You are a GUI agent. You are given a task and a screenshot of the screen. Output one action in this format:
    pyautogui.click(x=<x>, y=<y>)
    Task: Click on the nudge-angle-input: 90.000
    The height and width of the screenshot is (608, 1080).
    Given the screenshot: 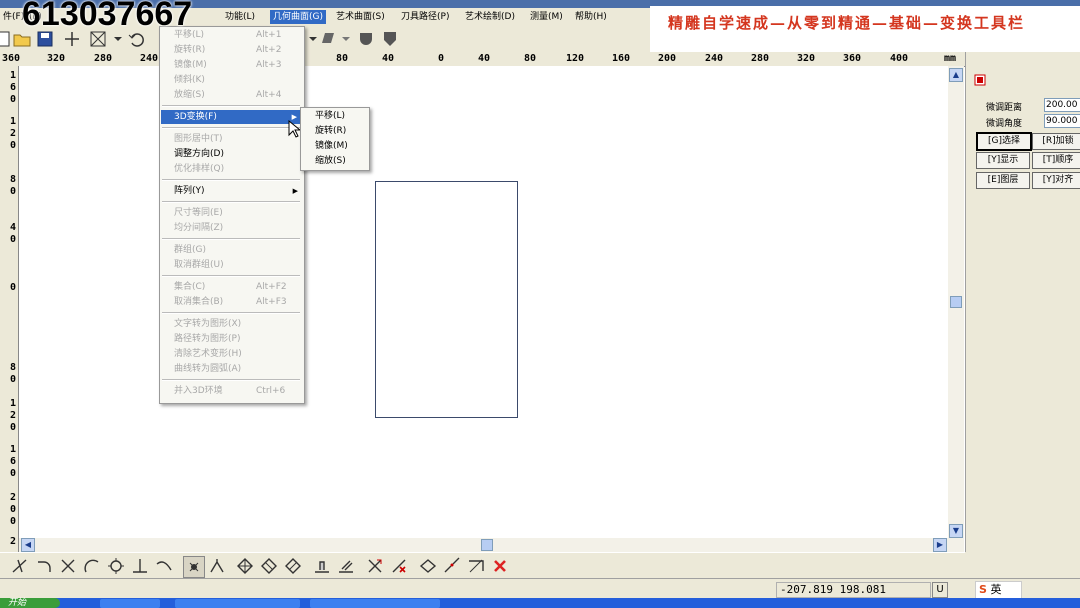 What is the action you would take?
    pyautogui.click(x=1062, y=121)
    